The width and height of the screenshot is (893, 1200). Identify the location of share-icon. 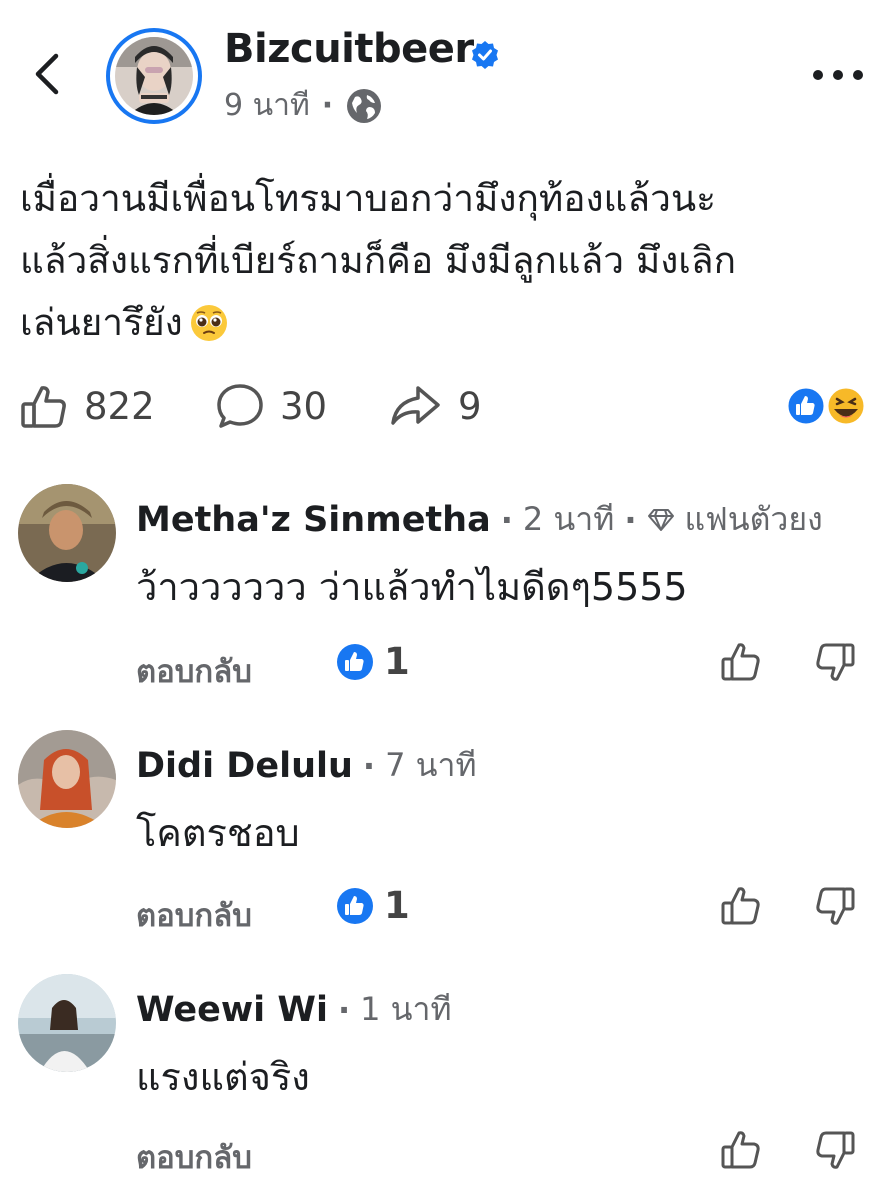
(415, 405).